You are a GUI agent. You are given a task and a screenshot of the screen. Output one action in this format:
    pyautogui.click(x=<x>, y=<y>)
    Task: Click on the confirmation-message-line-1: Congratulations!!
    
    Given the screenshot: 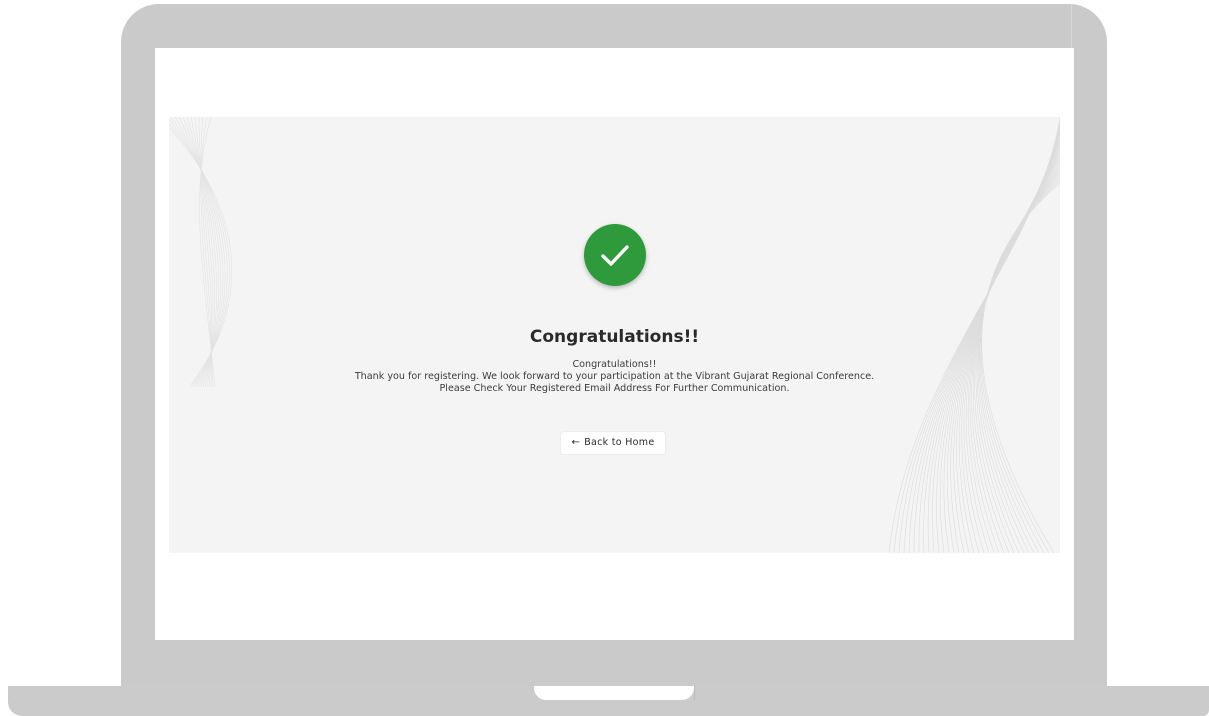 What is the action you would take?
    pyautogui.click(x=614, y=364)
    